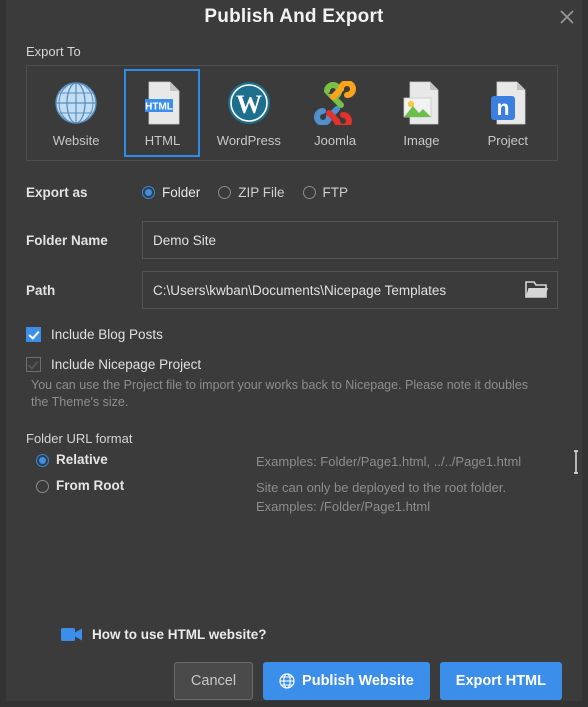  I want to click on svg-text: HTML, so click(160, 107).